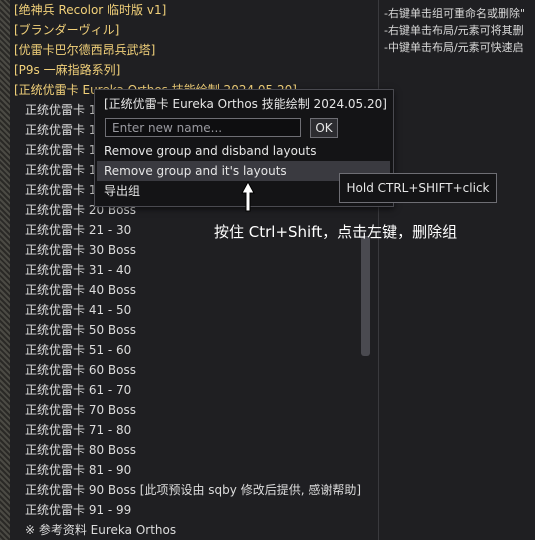 The height and width of the screenshot is (540, 535). I want to click on scrollbar-thumb, so click(365, 296).